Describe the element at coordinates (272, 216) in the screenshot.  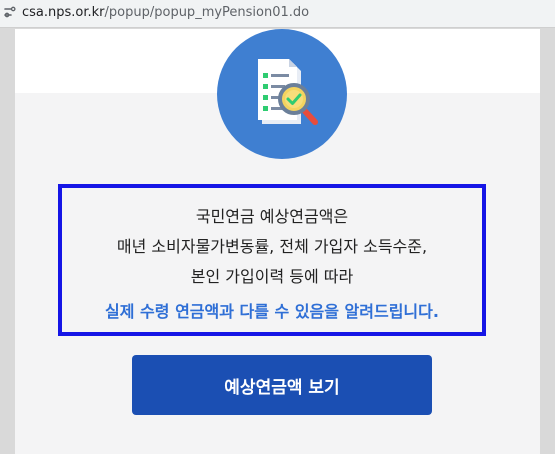
I see `notice-line-1: 국민연금 예상연금액은` at that location.